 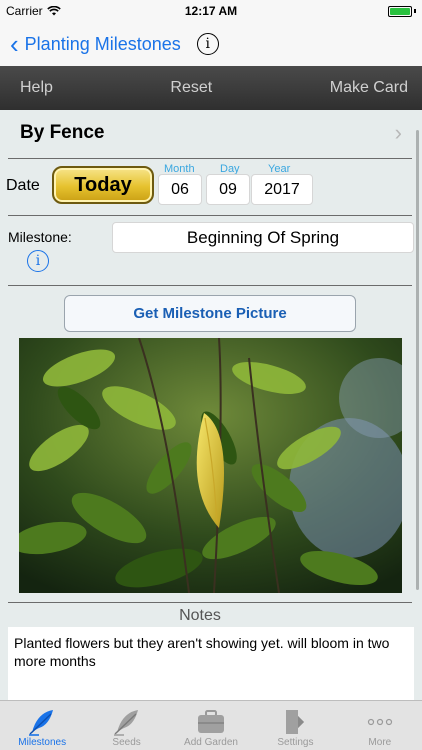 I want to click on month-field: 06, so click(x=180, y=189).